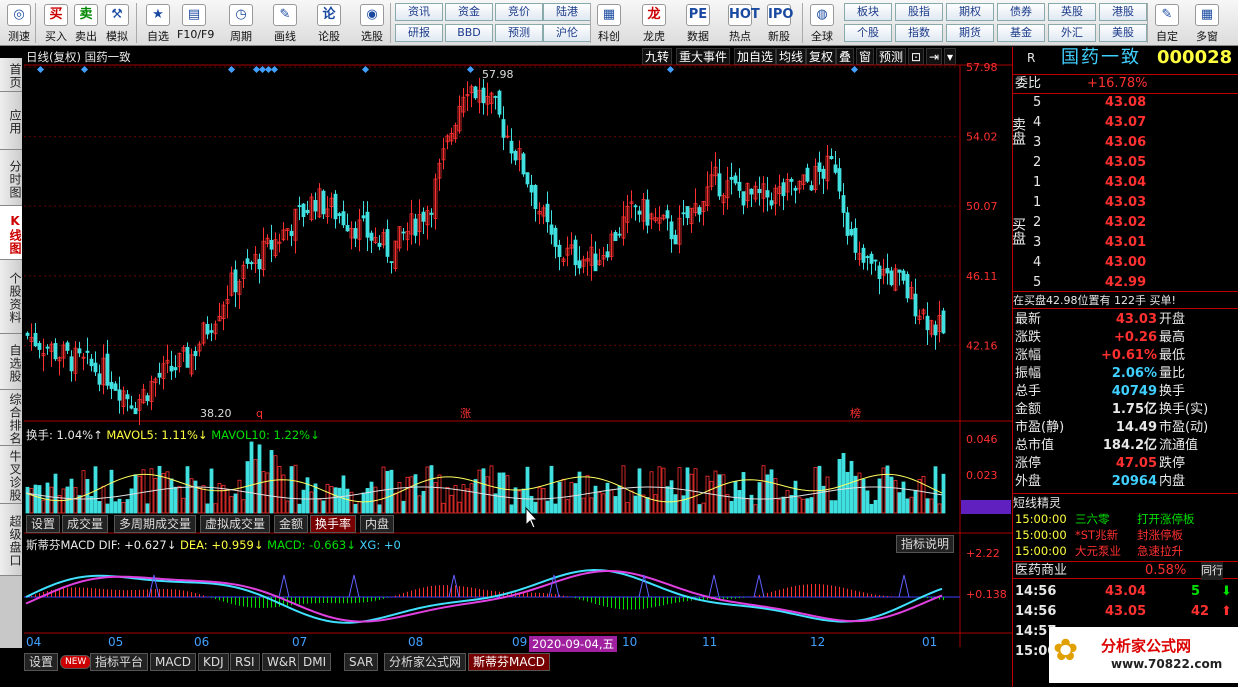 Image resolution: width=1238 pixels, height=687 pixels. Describe the element at coordinates (1123, 12) in the screenshot. I see `toolbar-market-top-5: 港股` at that location.